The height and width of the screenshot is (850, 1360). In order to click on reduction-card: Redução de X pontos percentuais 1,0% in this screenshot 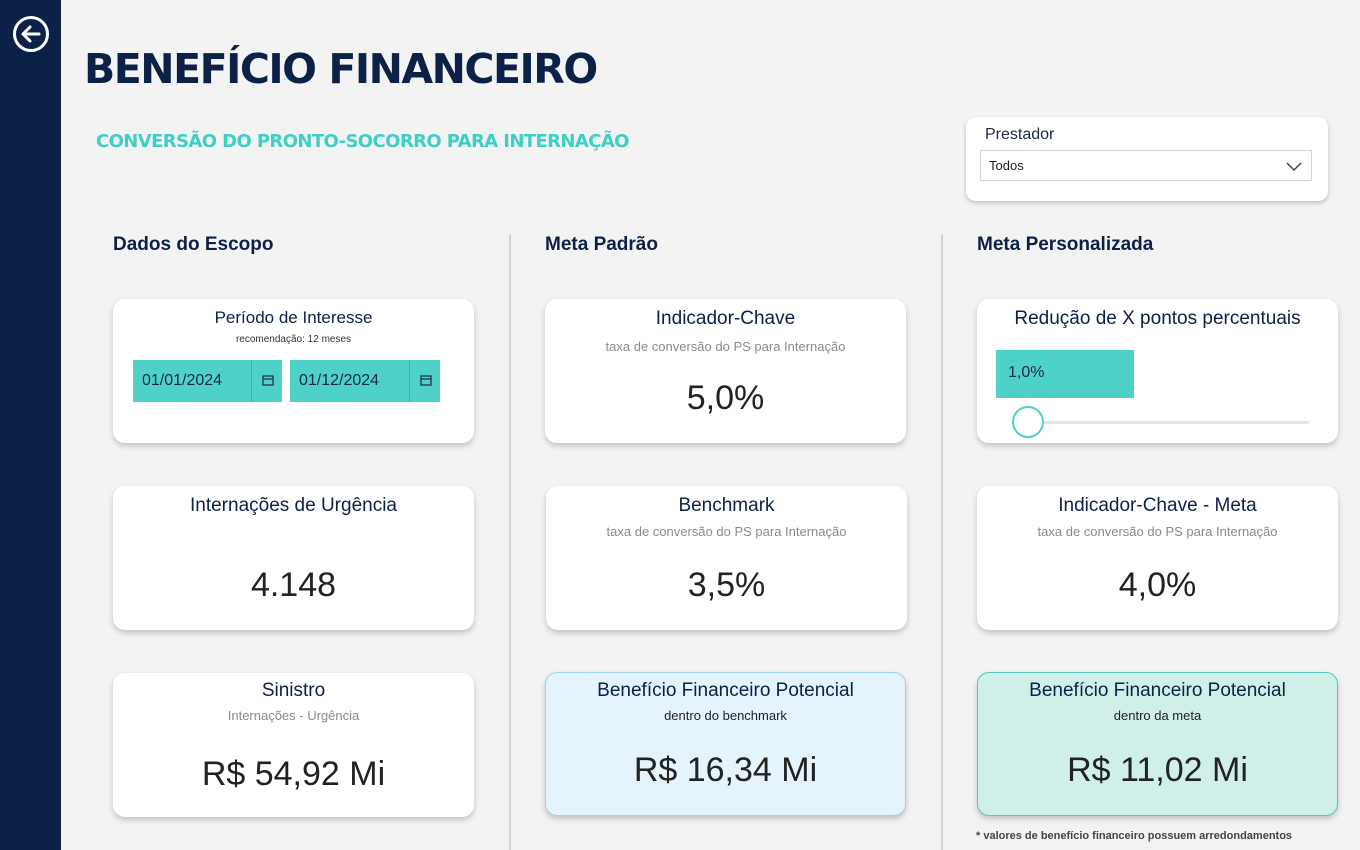, I will do `click(1157, 371)`.